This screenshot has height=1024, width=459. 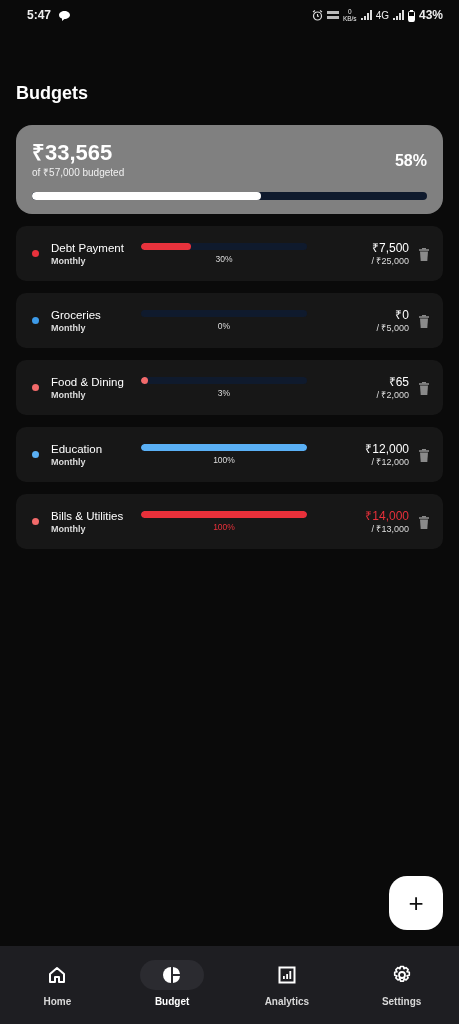 I want to click on battery-percent: 43%, so click(x=430, y=15).